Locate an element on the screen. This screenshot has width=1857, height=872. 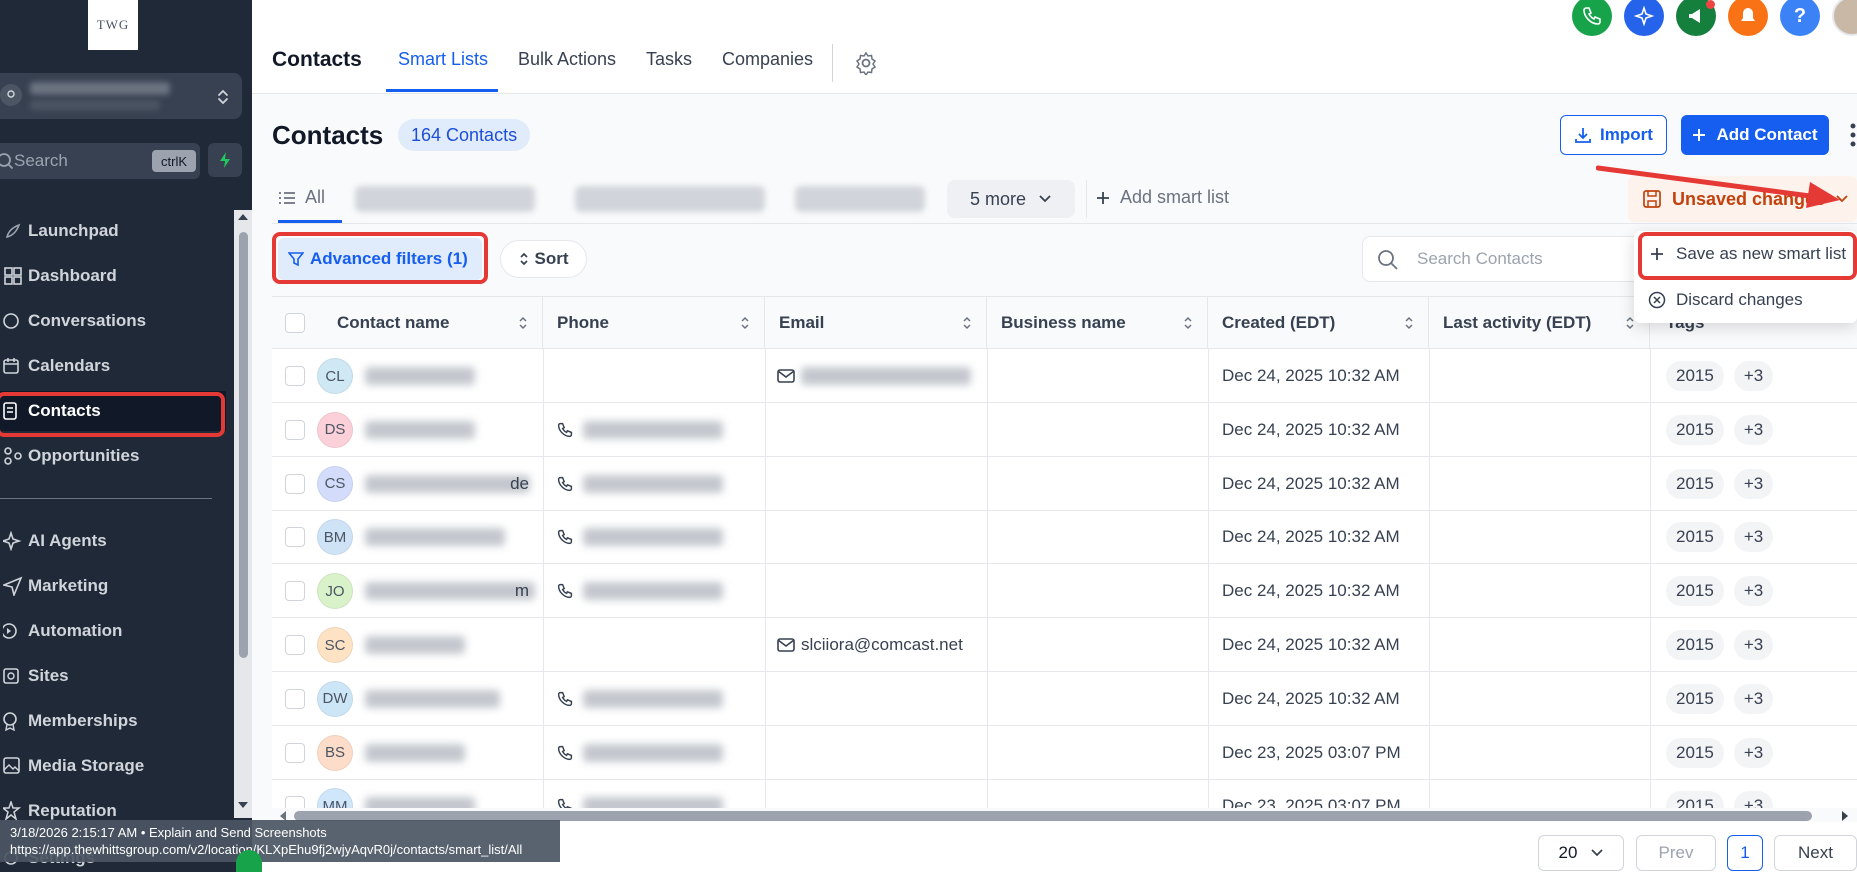
scroll-right-arrow is located at coordinates (1845, 816).